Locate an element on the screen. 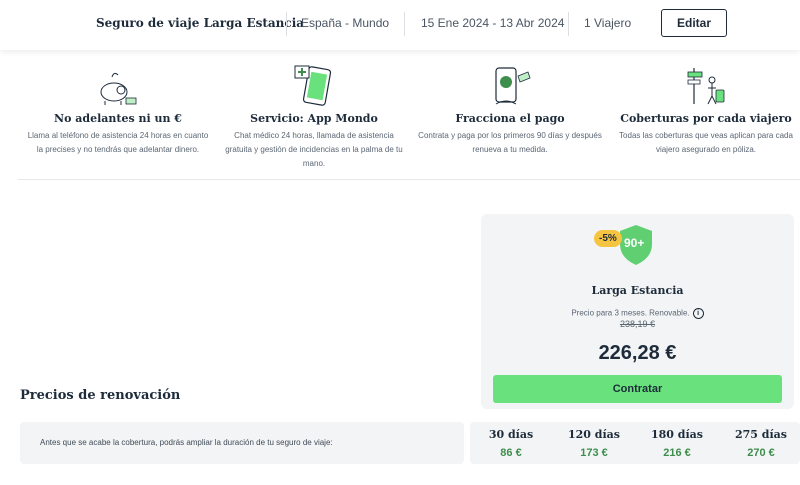 Image resolution: width=800 pixels, height=485 pixels. renewal-title: Precios de renovación is located at coordinates (100, 395).